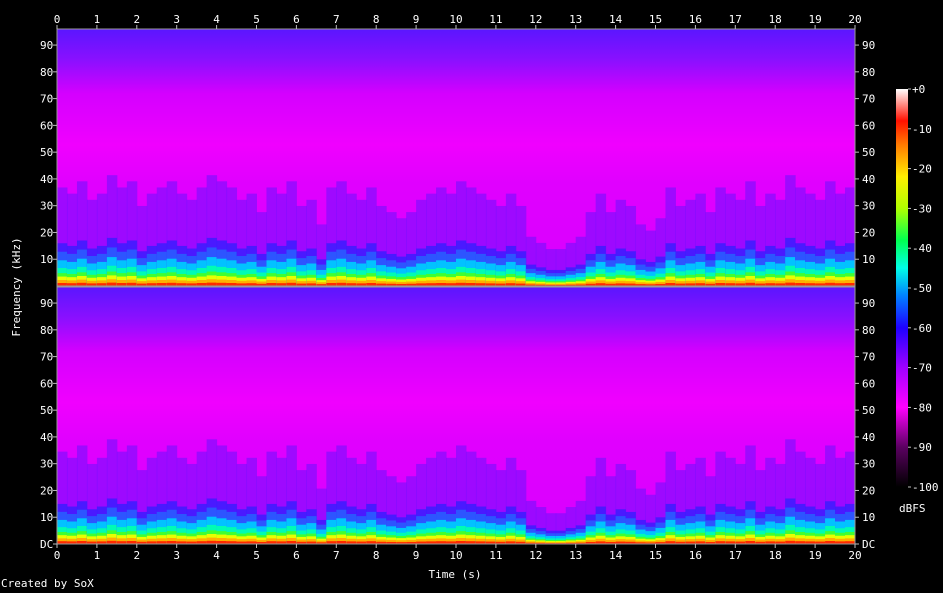 The image size is (943, 593). I want to click on x-tick-label: 19, so click(814, 555).